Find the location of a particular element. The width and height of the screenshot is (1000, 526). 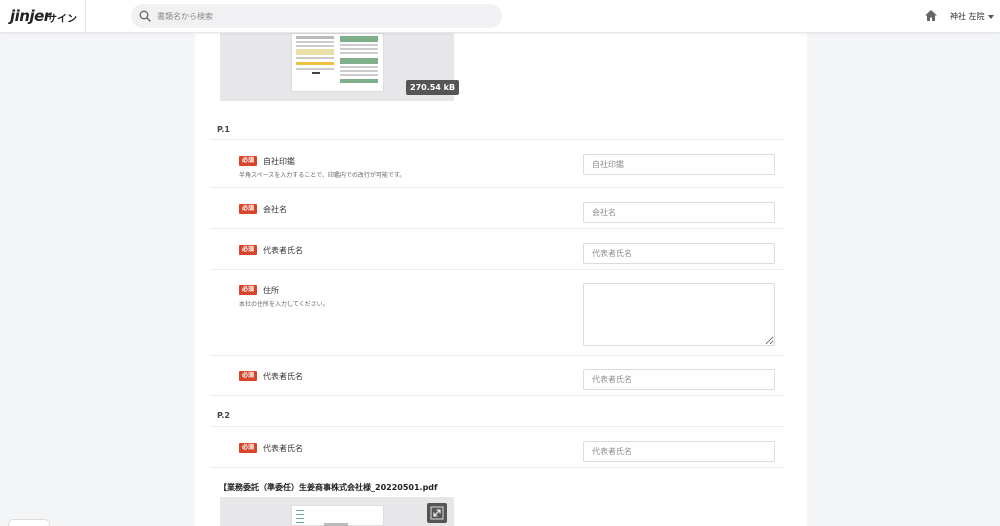

document-preview-image is located at coordinates (337, 62).